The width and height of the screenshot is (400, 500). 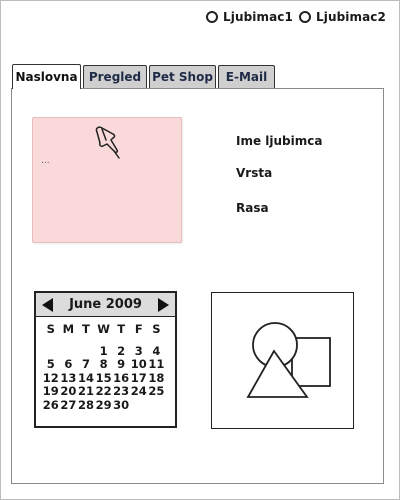 I want to click on calendar-day: 2, so click(x=121, y=351).